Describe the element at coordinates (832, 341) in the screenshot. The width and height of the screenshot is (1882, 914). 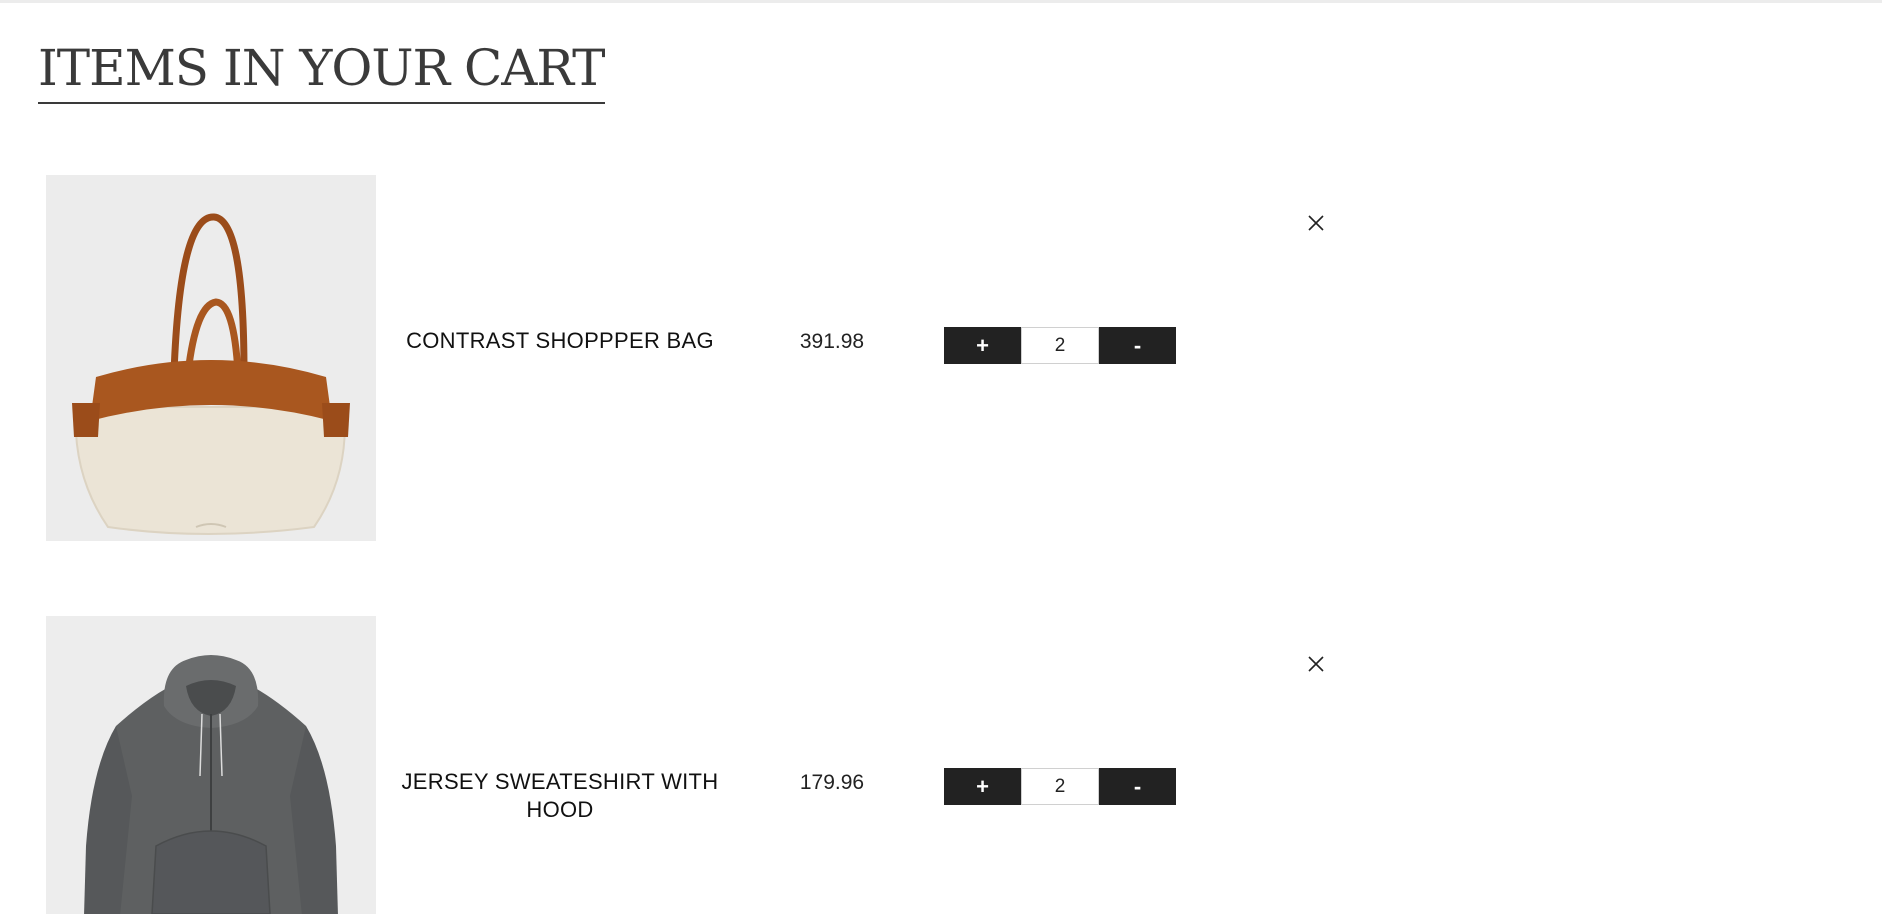
I see `product-price: 391.98` at that location.